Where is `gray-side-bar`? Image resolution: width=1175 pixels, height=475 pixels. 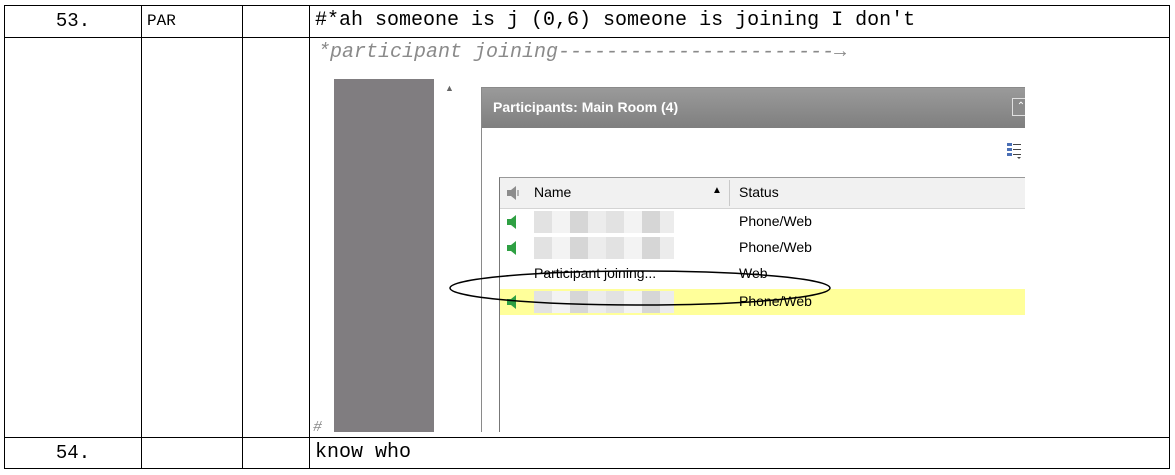 gray-side-bar is located at coordinates (384, 255).